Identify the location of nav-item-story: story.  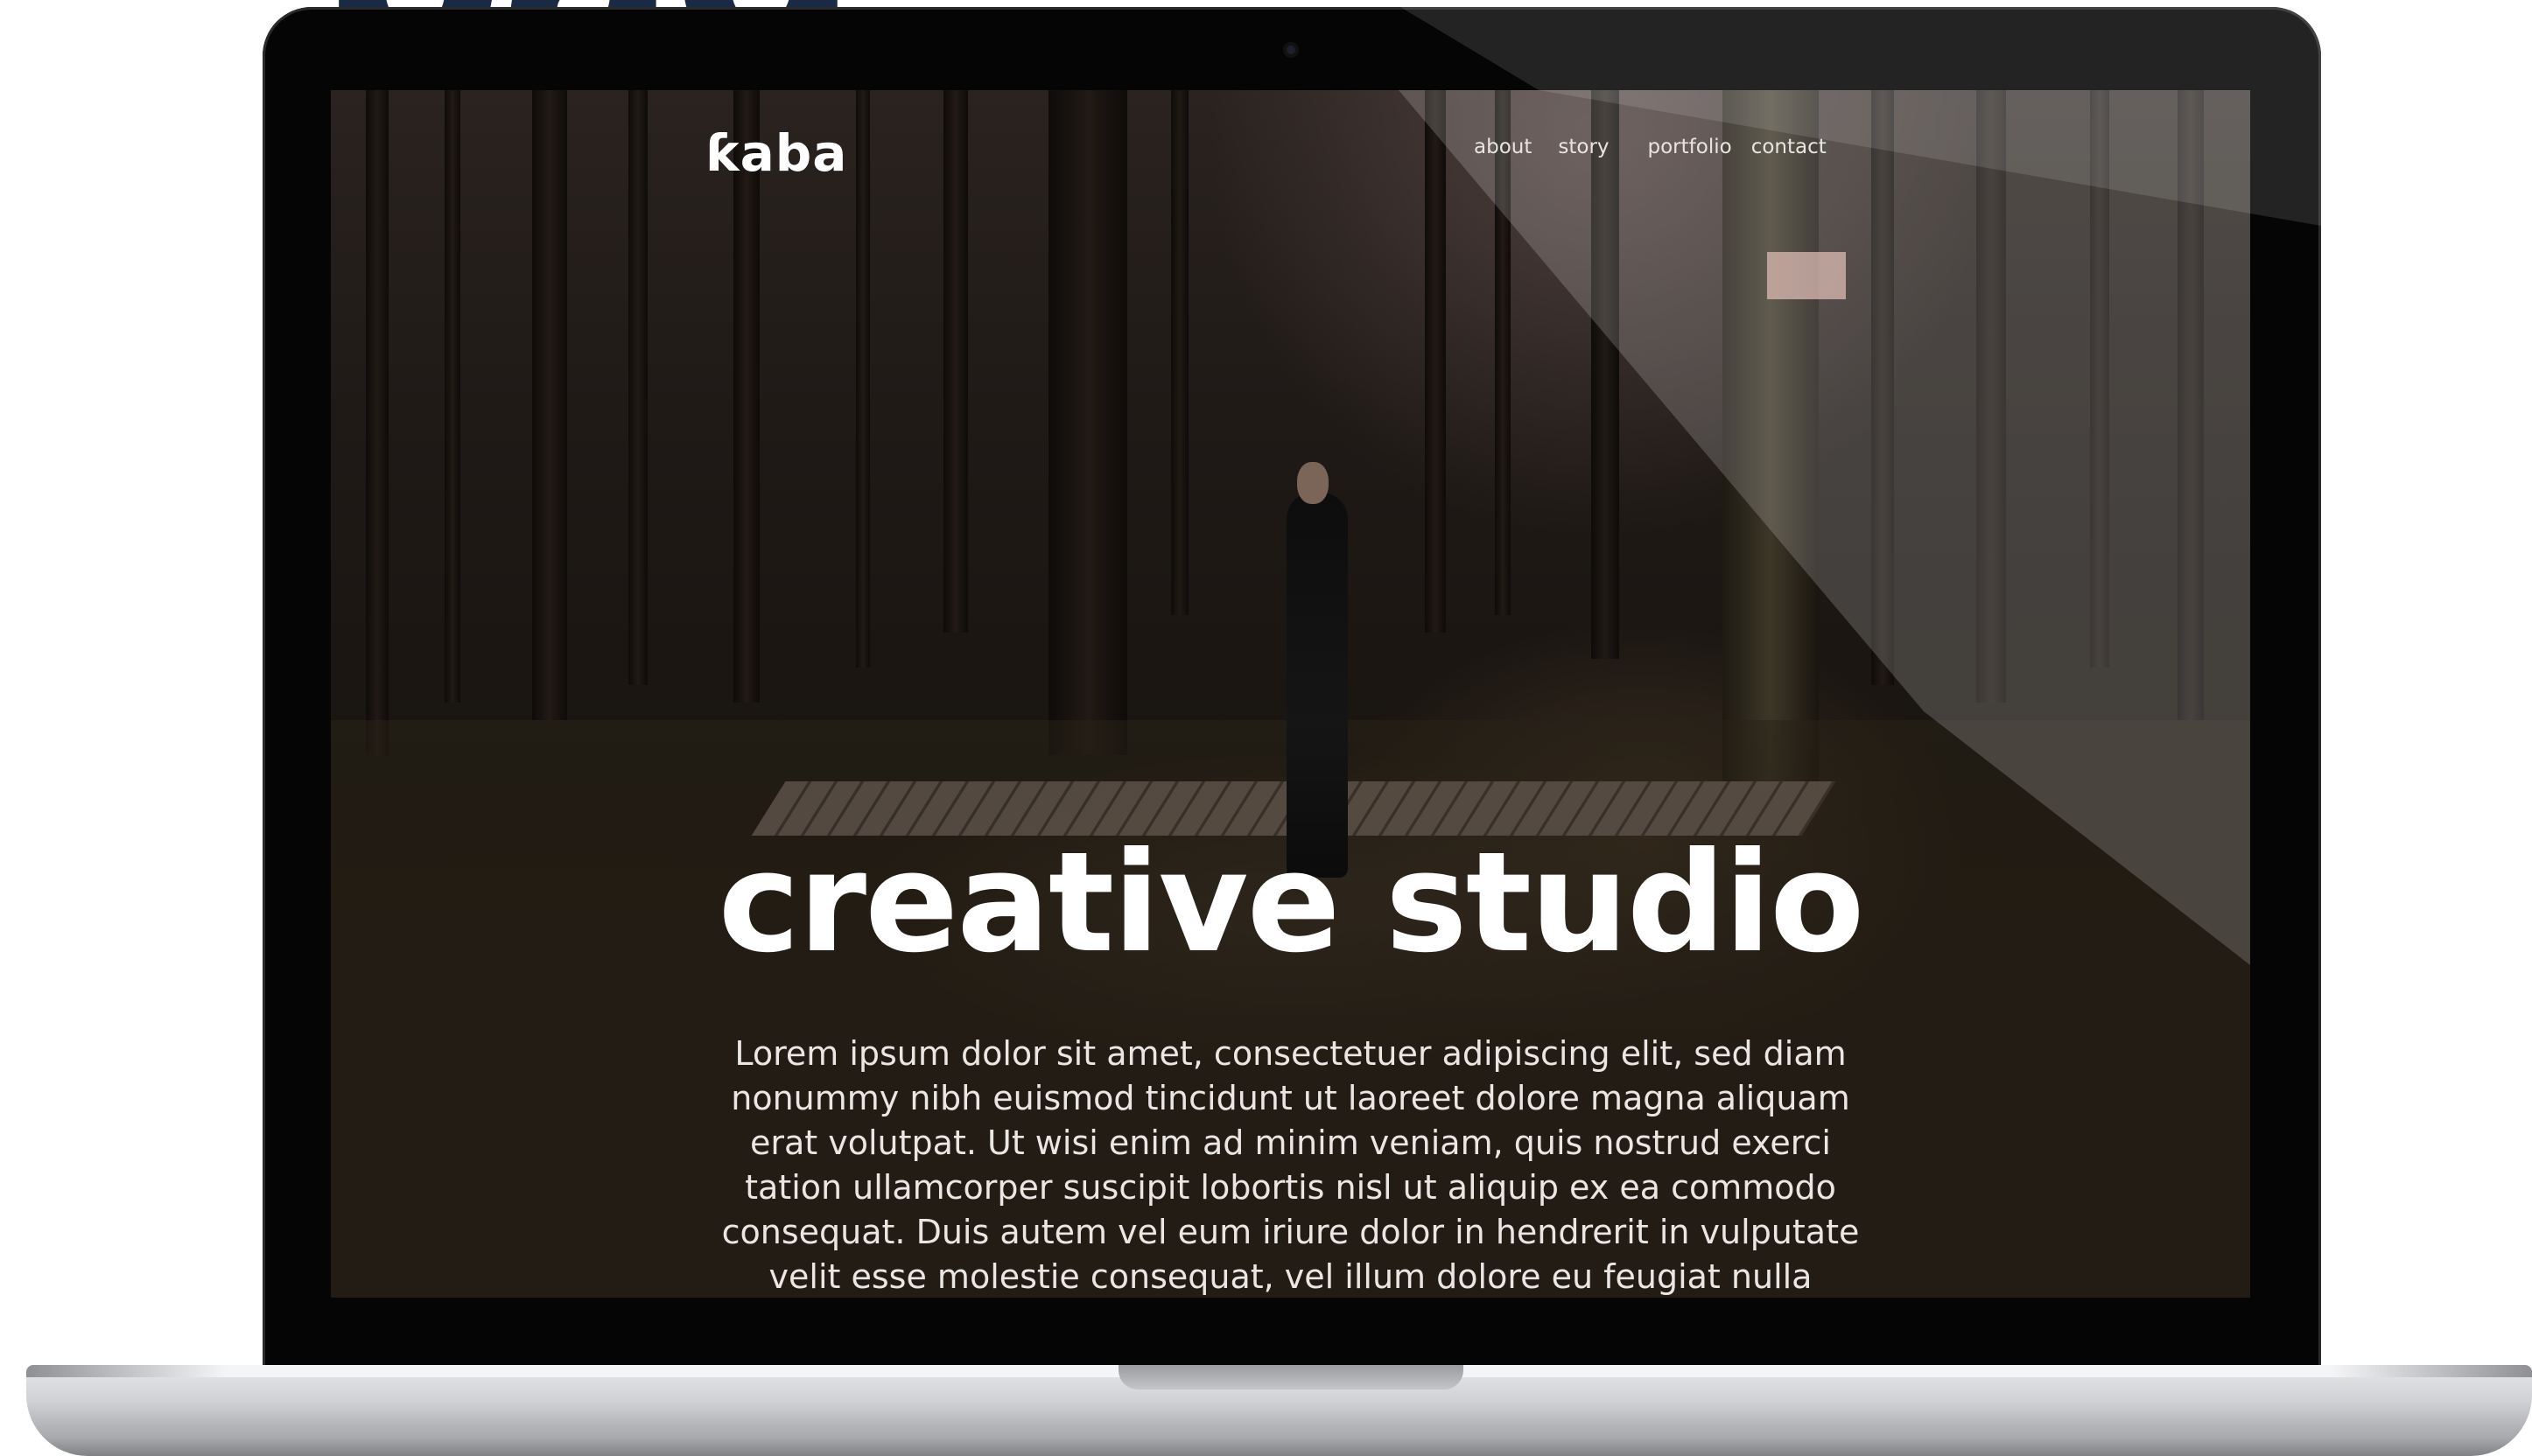
(1583, 147).